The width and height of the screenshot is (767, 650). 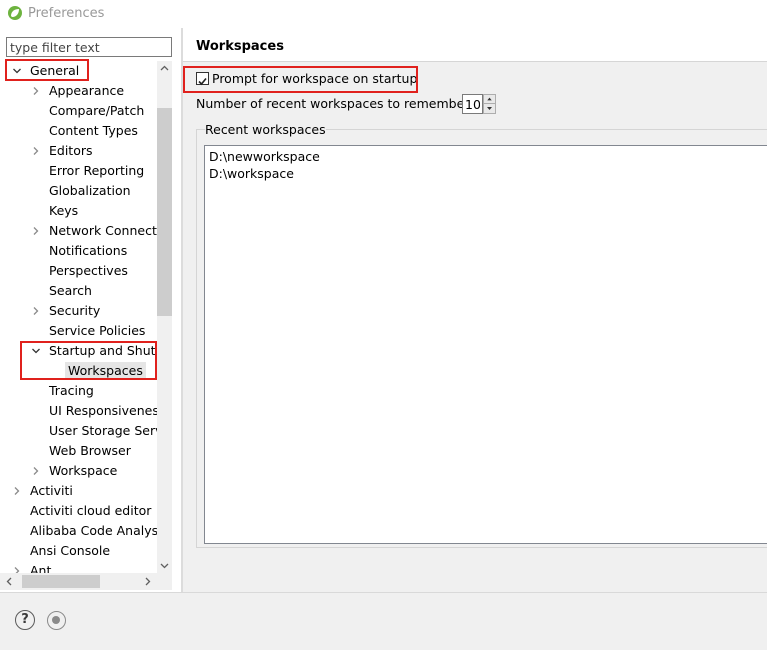 What do you see at coordinates (97, 330) in the screenshot?
I see `tree-item-label: Service Policies` at bounding box center [97, 330].